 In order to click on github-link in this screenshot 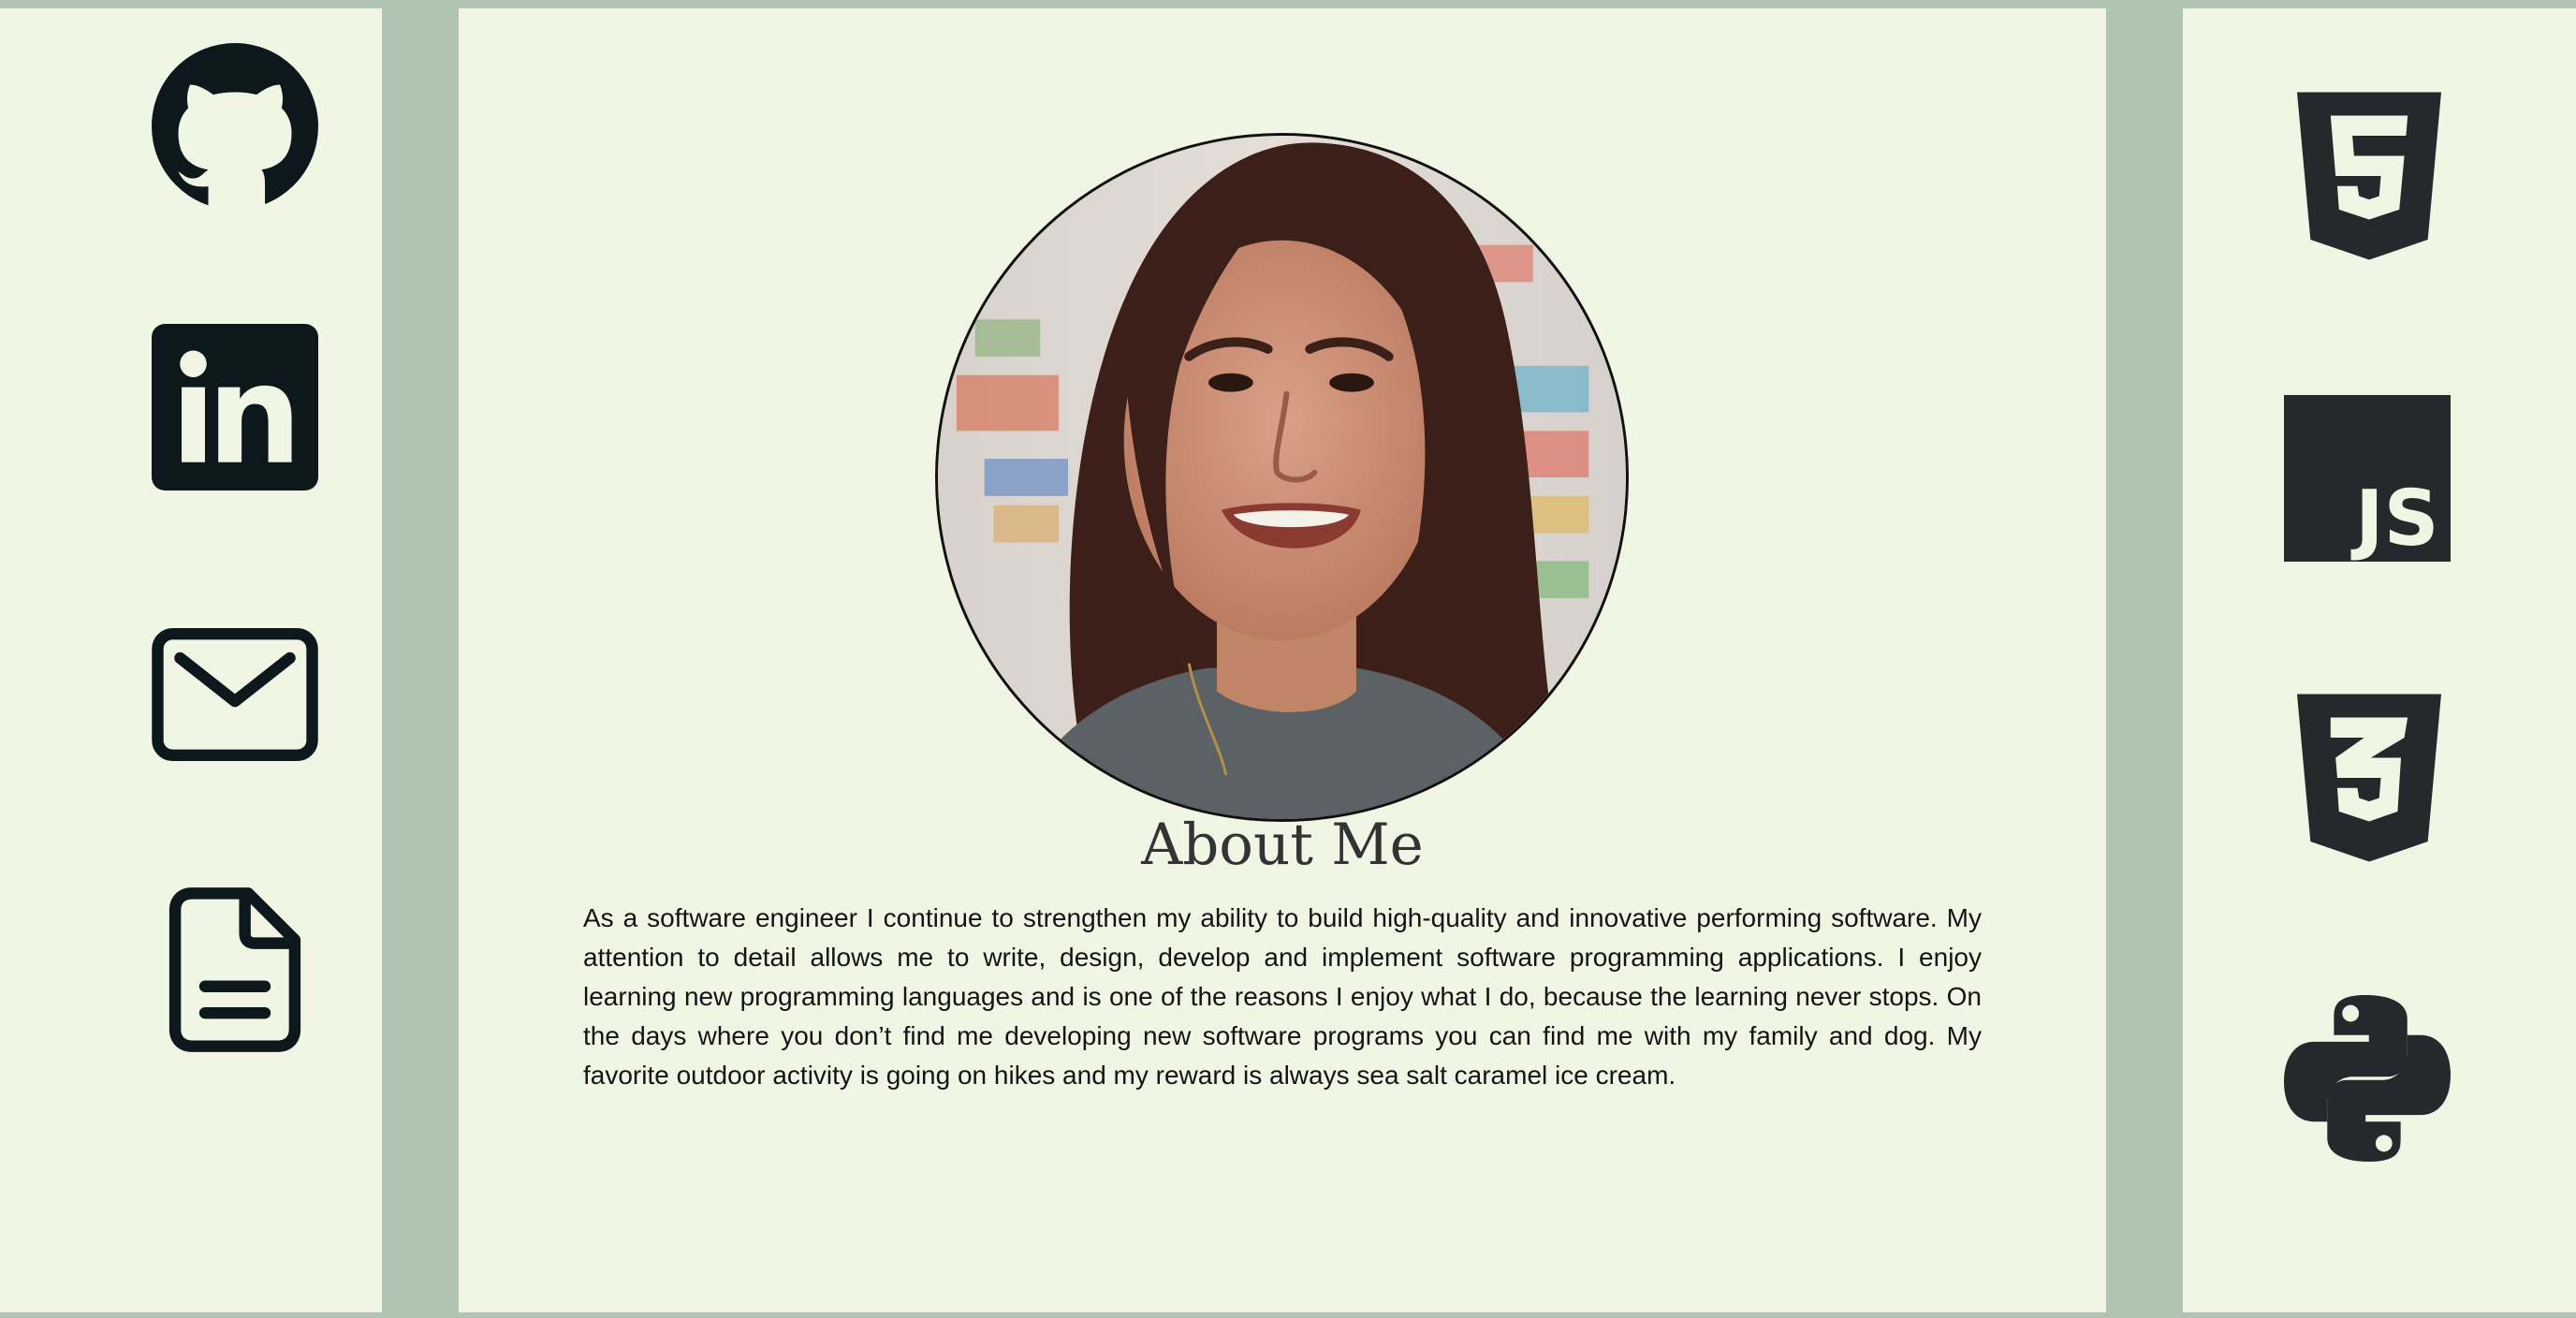, I will do `click(235, 126)`.